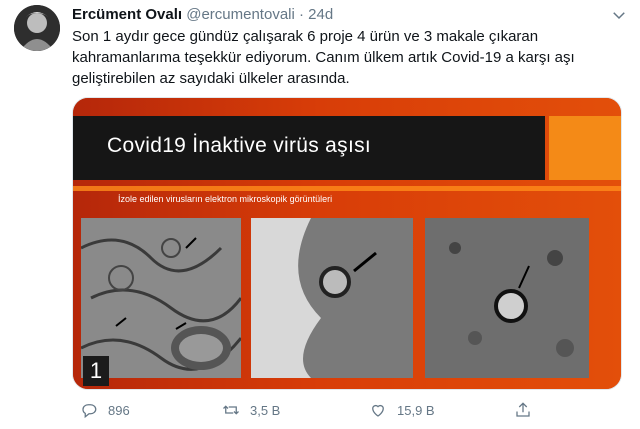  Describe the element at coordinates (265, 410) in the screenshot. I see `retweet-count: 3,5 B` at that location.